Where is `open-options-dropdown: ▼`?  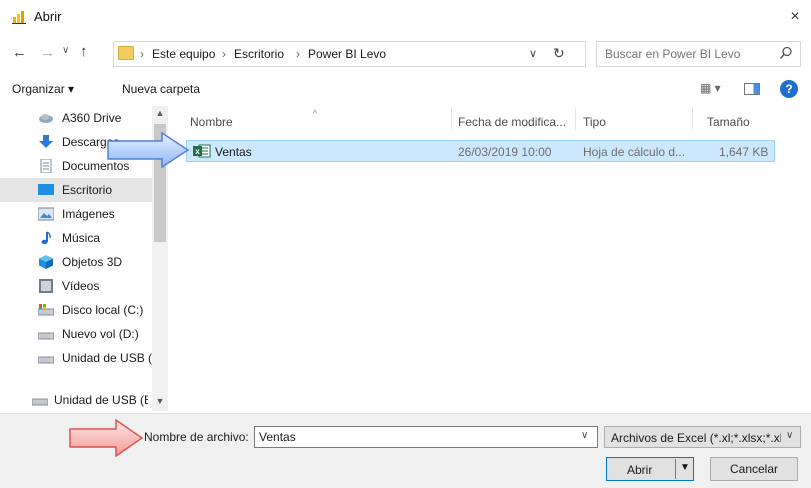
open-options-dropdown: ▼ is located at coordinates (685, 467).